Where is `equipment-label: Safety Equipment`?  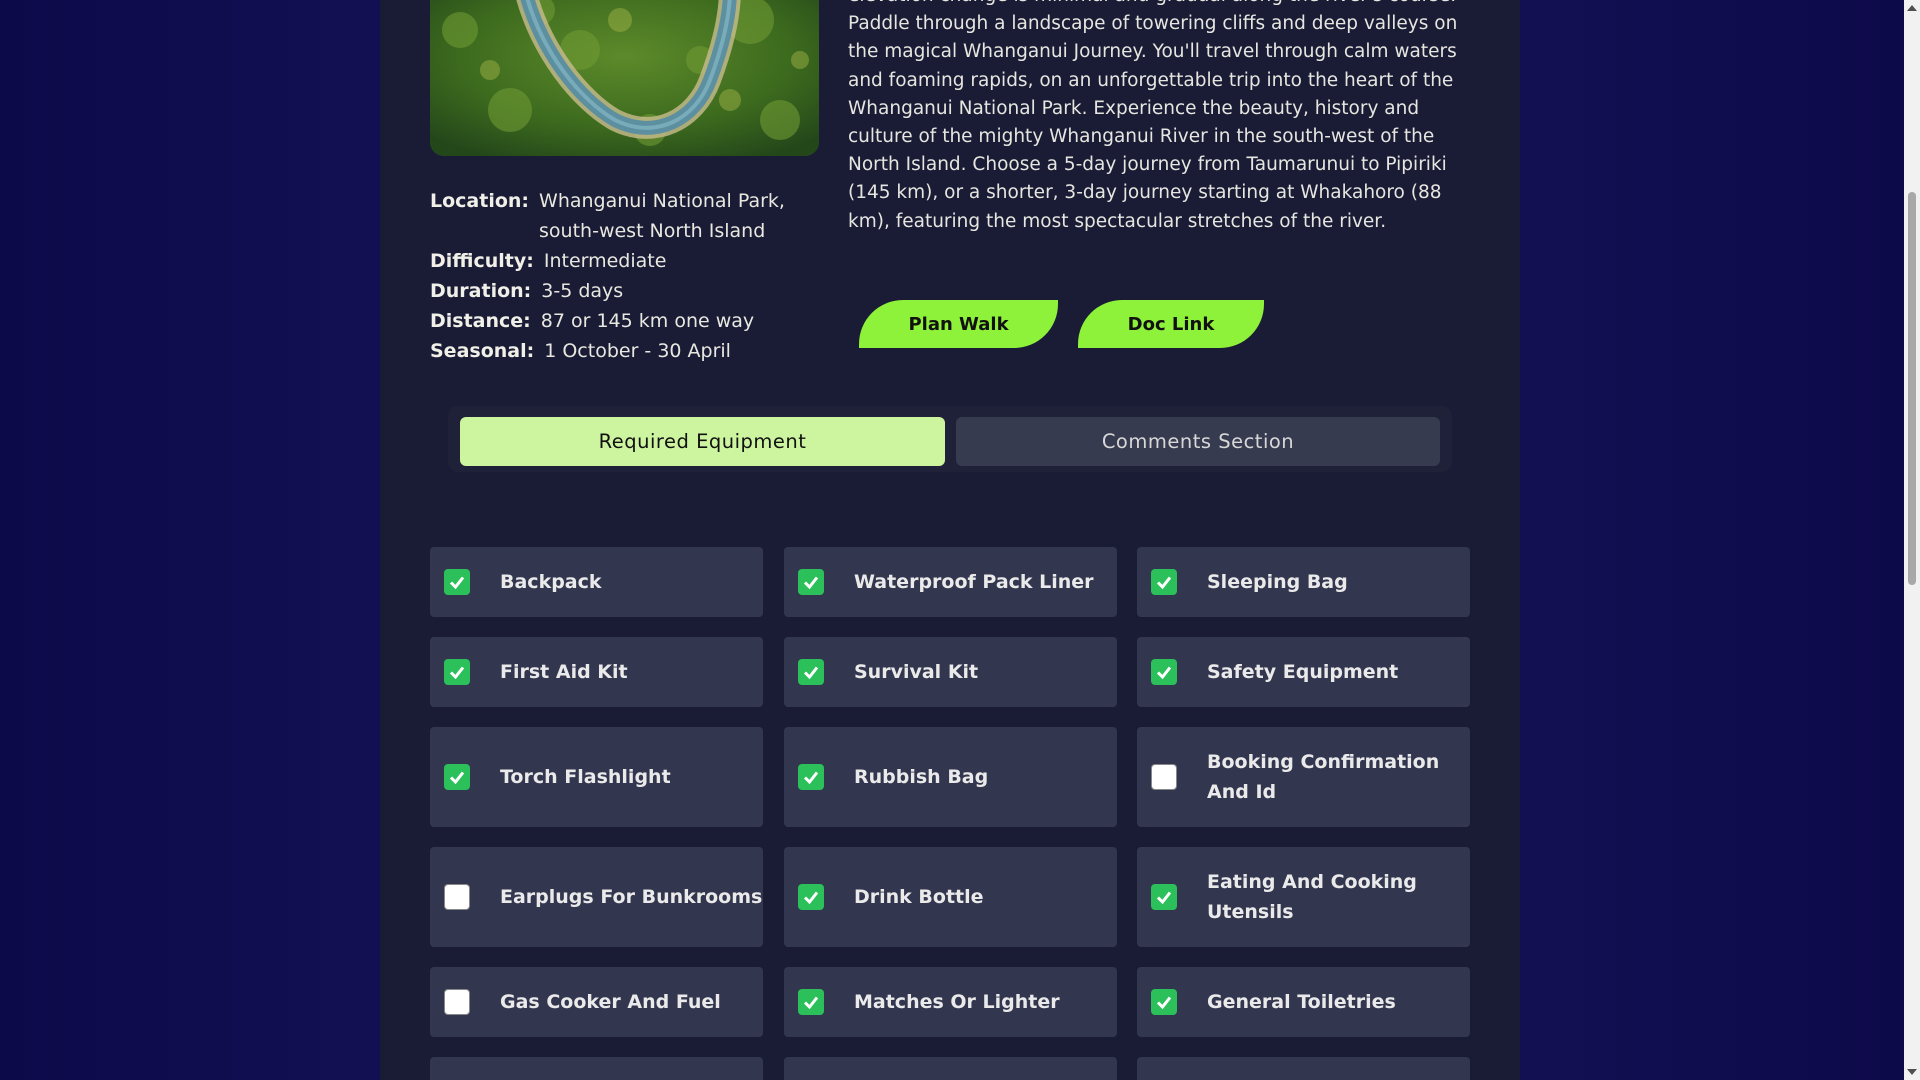
equipment-label: Safety Equipment is located at coordinates (1303, 672).